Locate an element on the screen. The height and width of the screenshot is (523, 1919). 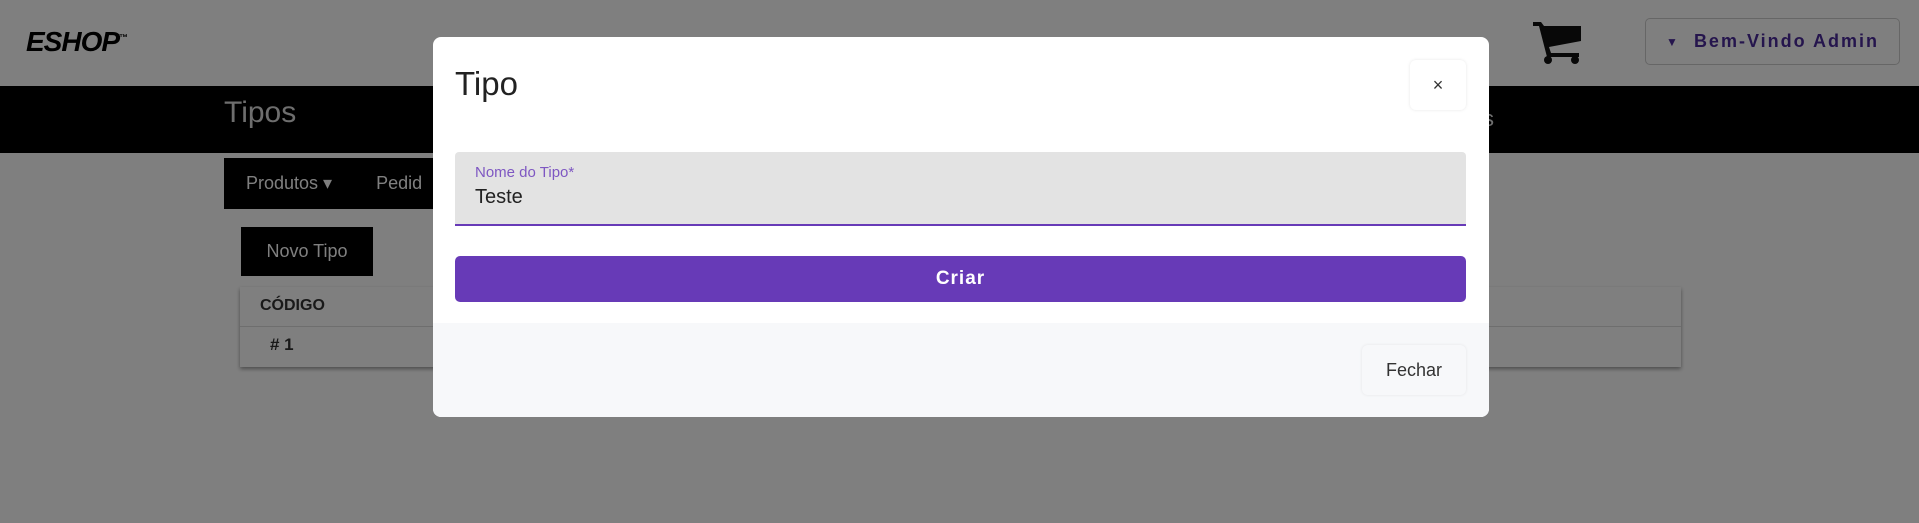
type-name-label: Nome do Tipo* is located at coordinates (525, 172).